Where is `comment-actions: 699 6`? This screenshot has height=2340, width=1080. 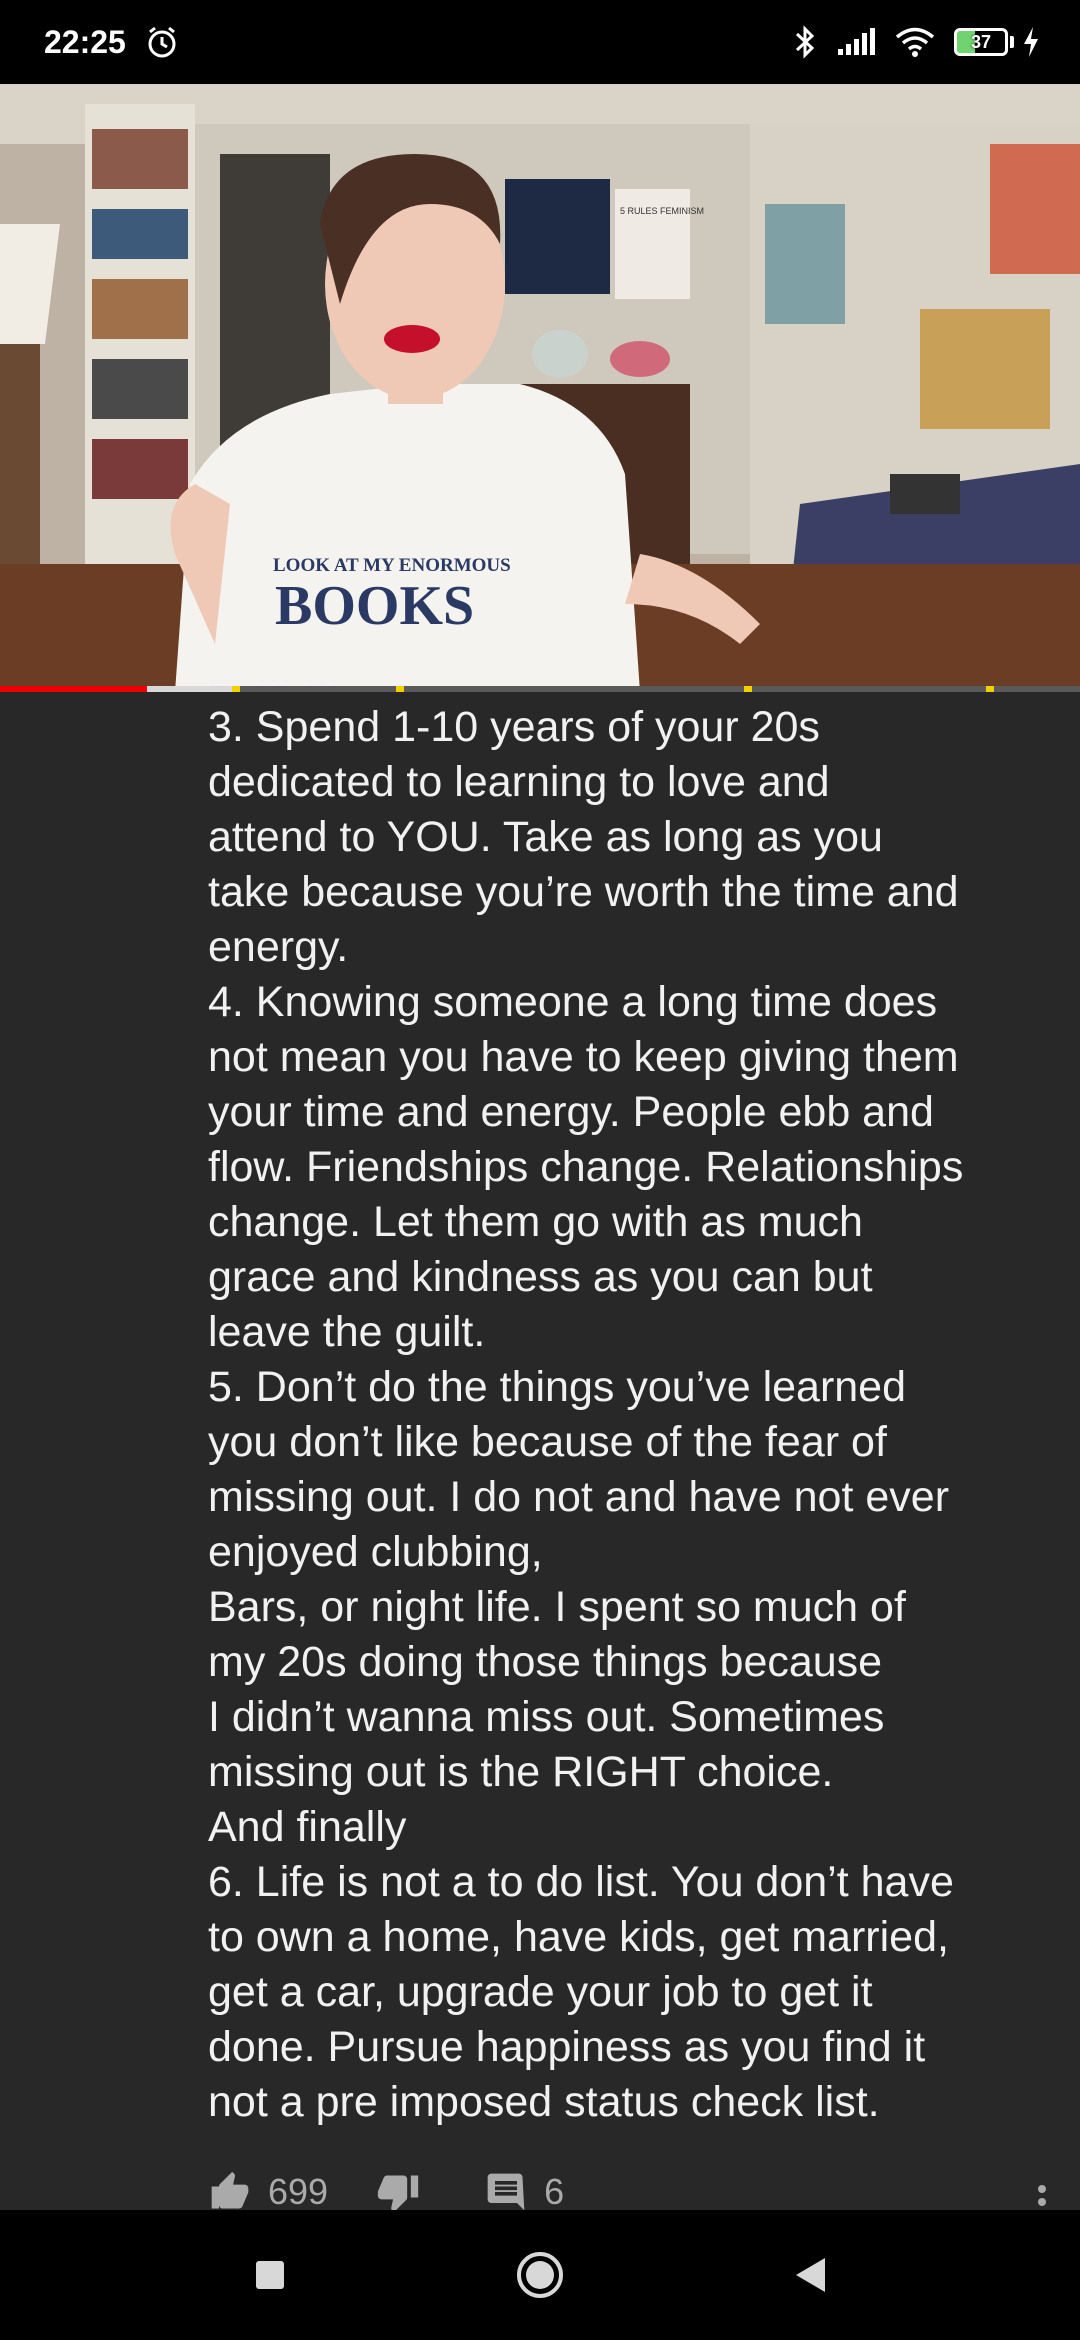
comment-actions: 699 6 is located at coordinates (628, 2190).